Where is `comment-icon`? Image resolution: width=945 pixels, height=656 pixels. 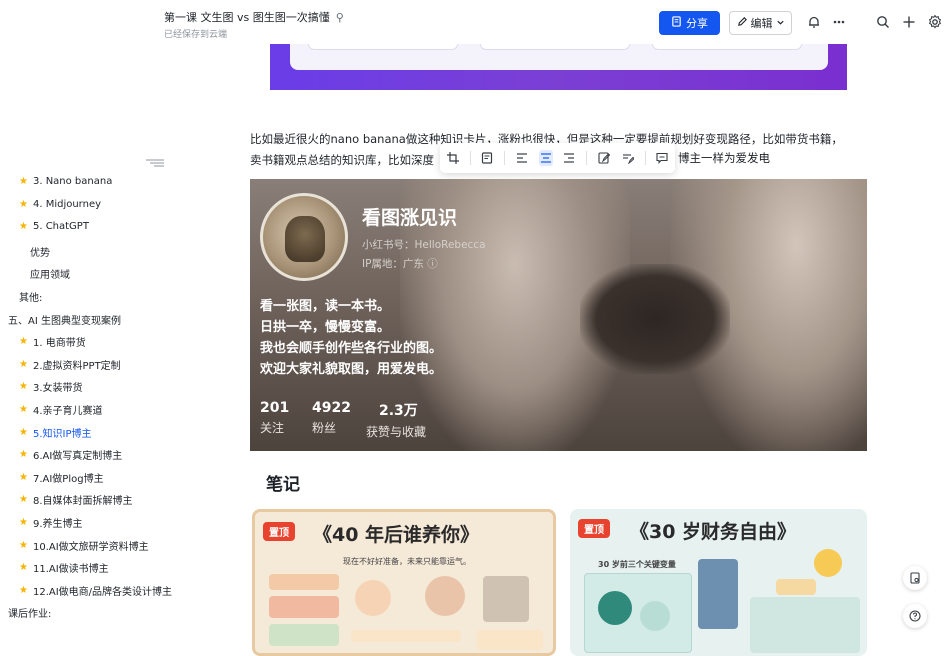
comment-icon is located at coordinates (662, 158).